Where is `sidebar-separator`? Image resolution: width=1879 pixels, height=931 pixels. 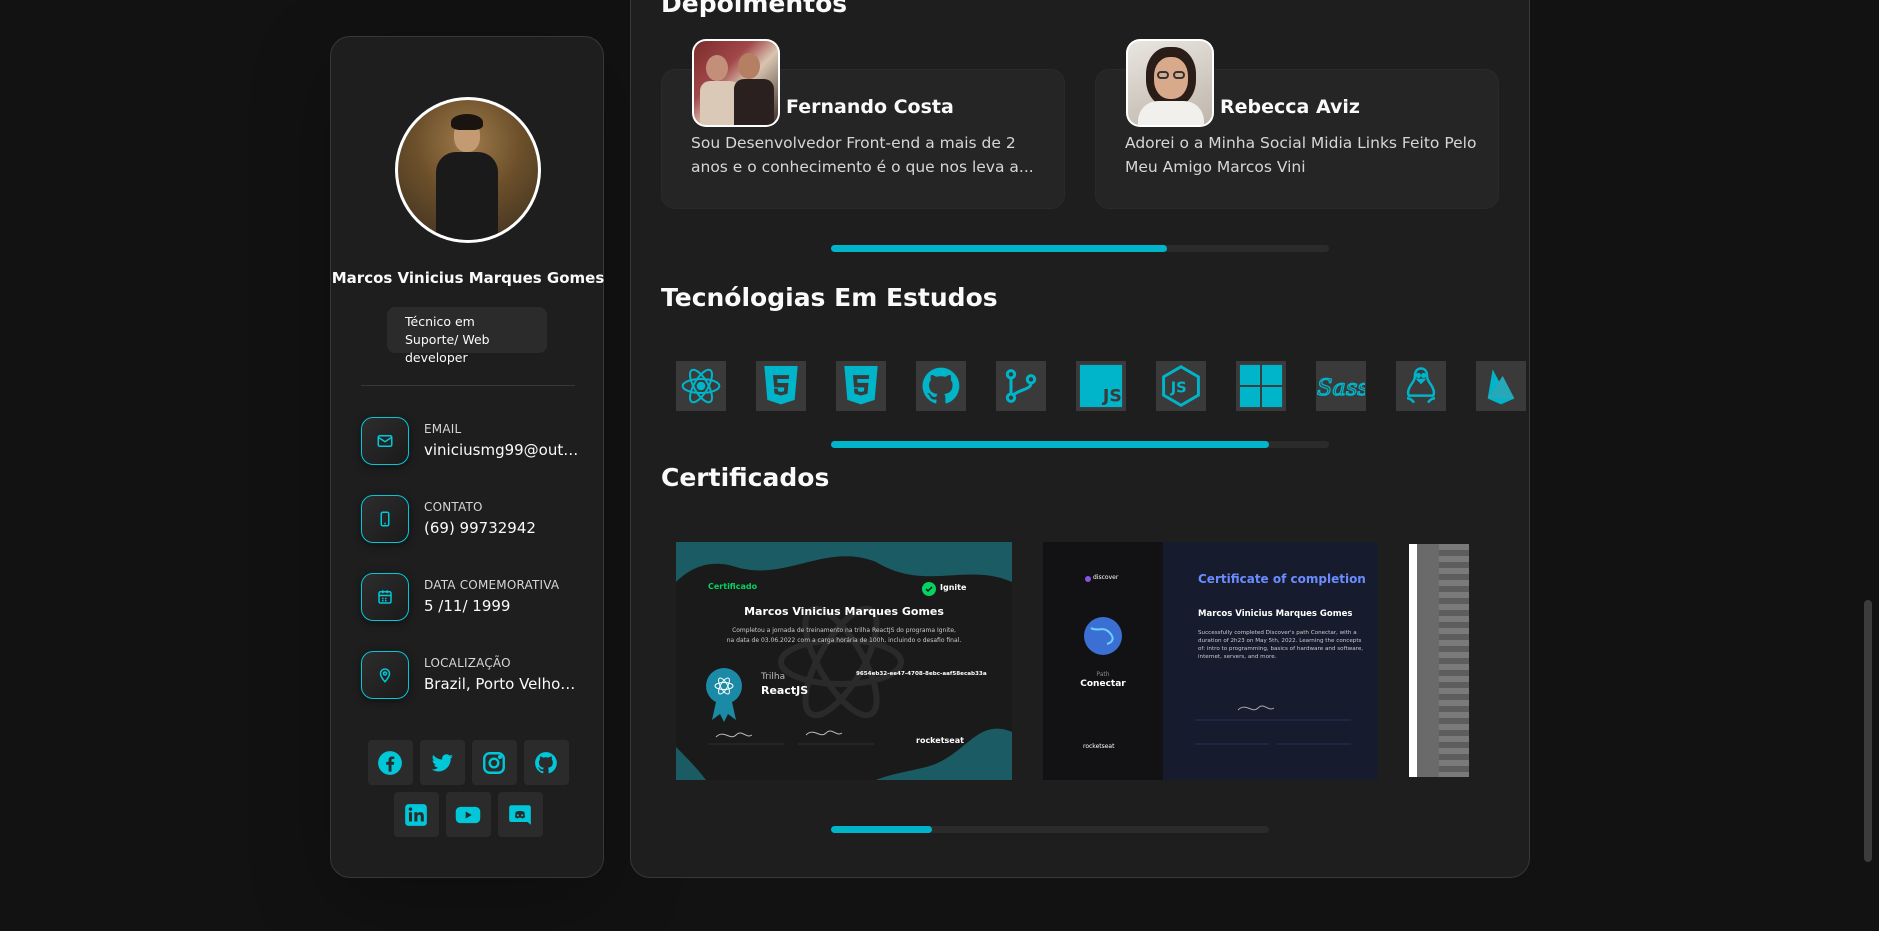
sidebar-separator is located at coordinates (468, 385).